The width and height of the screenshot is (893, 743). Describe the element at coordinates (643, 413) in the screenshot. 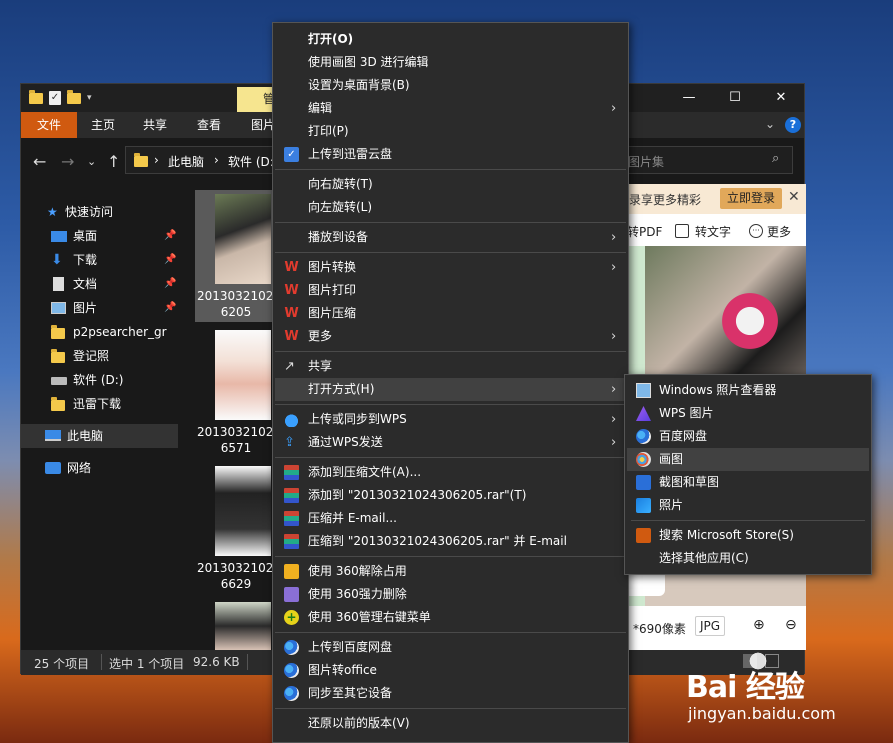

I see `wps-image-icon` at that location.